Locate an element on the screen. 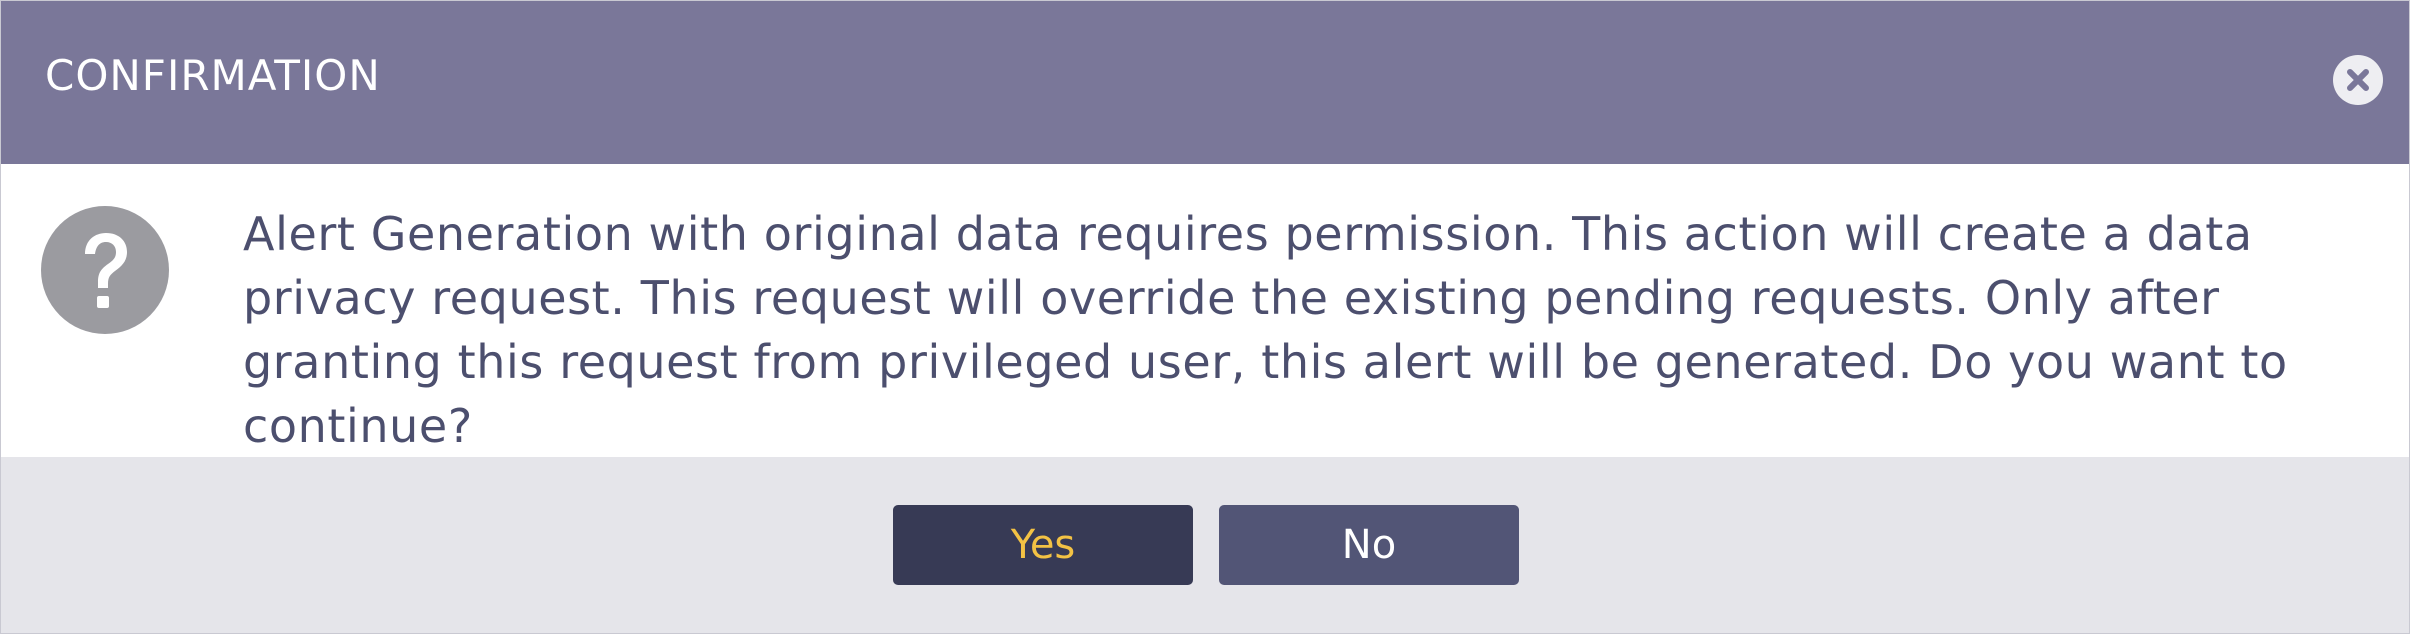 The height and width of the screenshot is (634, 2410). close-button is located at coordinates (2358, 80).